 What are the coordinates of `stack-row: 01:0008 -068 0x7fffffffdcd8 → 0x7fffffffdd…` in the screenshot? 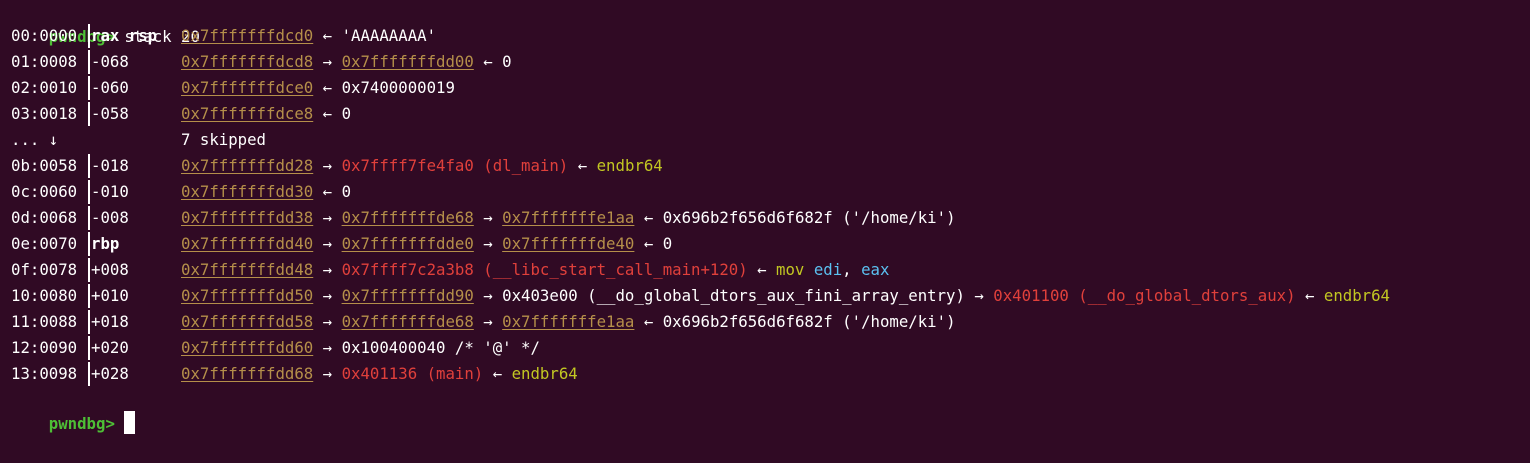 It's located at (261, 62).